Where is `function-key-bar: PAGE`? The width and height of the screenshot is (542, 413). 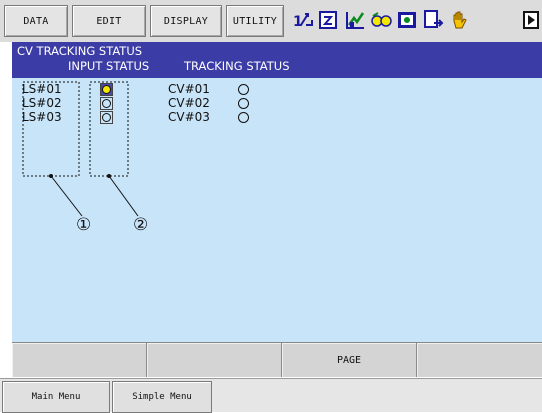
function-key-bar: PAGE is located at coordinates (277, 359).